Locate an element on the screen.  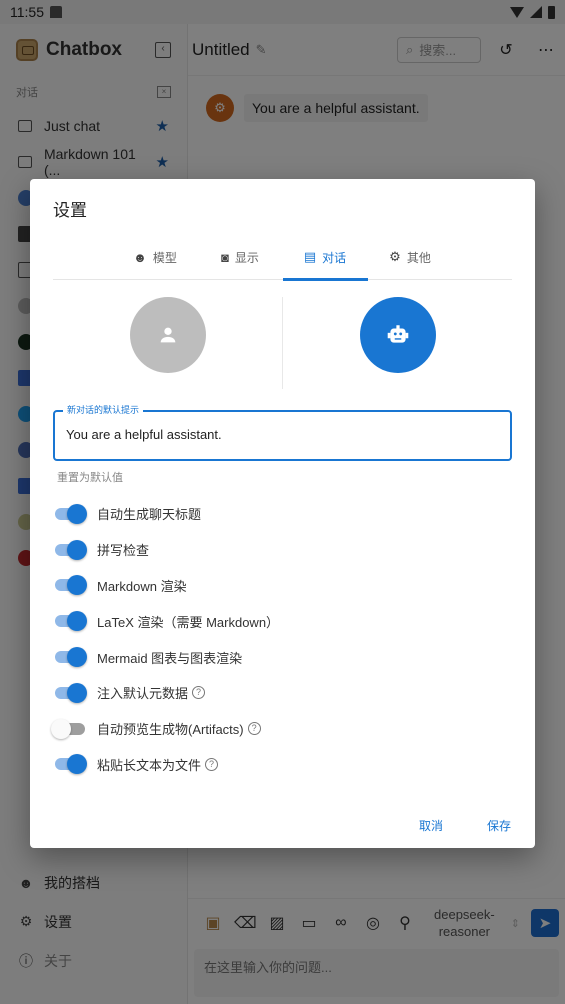
toggle-row: 自动生成聊天标题 is located at coordinates (282, 514).